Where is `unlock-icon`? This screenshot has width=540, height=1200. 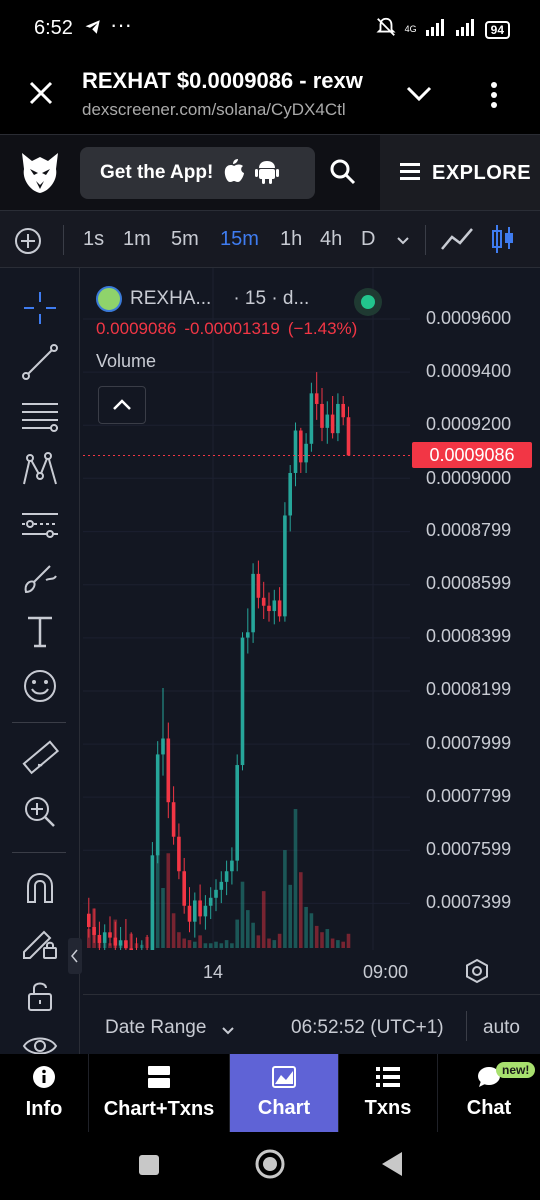
unlock-icon is located at coordinates (40, 996).